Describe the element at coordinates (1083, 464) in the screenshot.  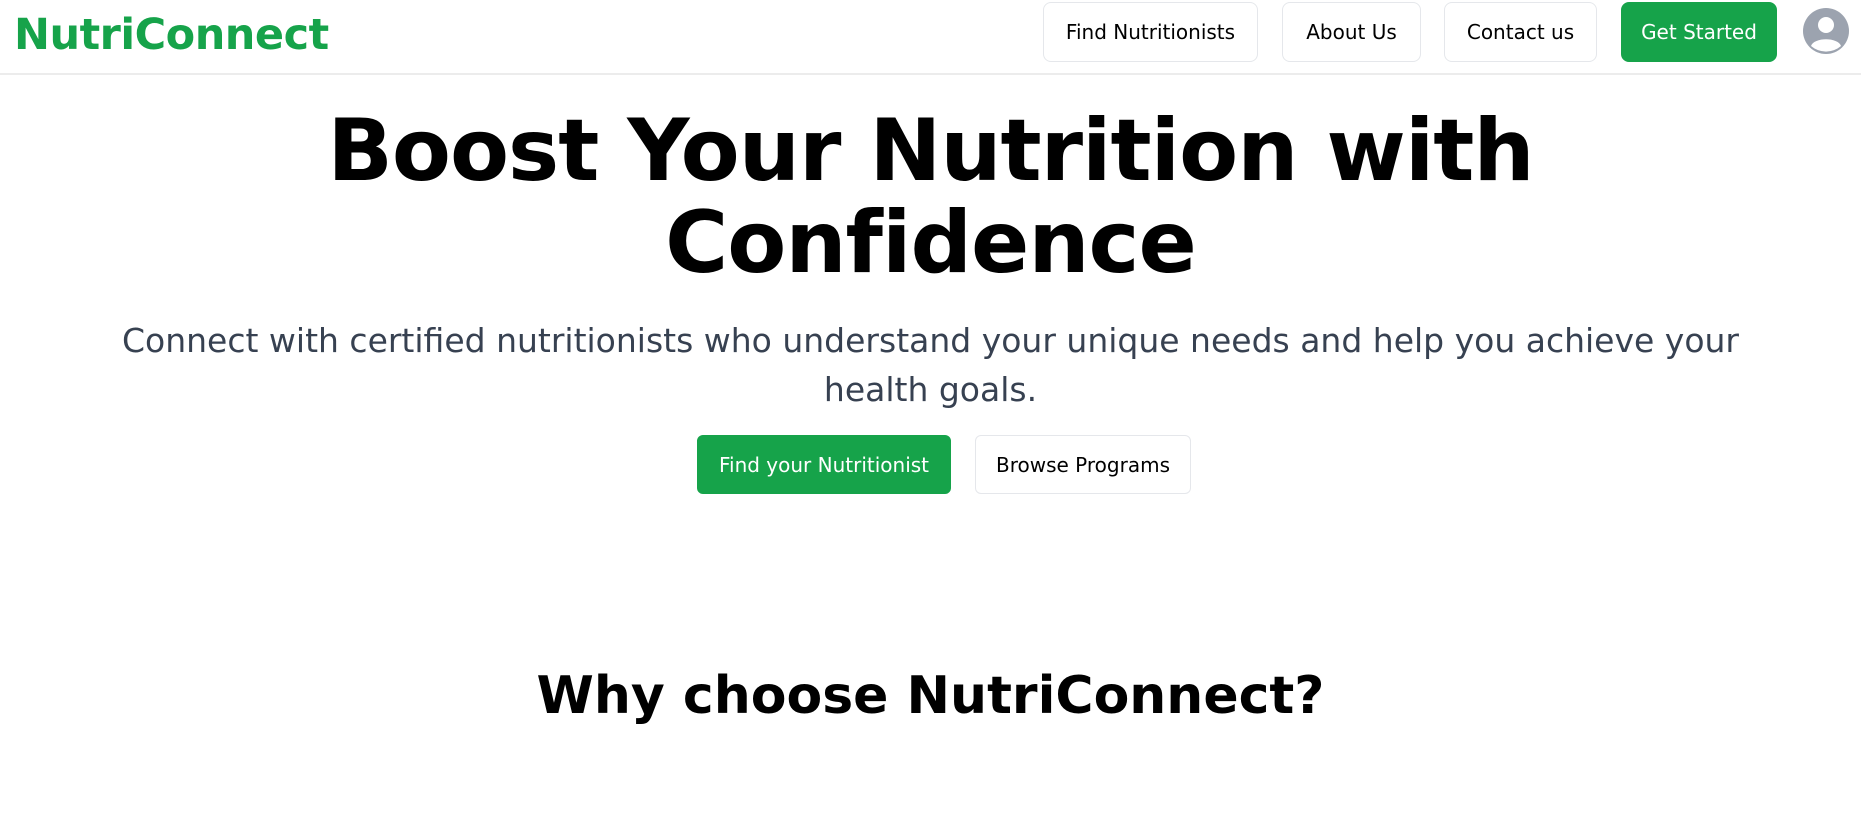
I see `browse-programs-button: Browse Programs` at that location.